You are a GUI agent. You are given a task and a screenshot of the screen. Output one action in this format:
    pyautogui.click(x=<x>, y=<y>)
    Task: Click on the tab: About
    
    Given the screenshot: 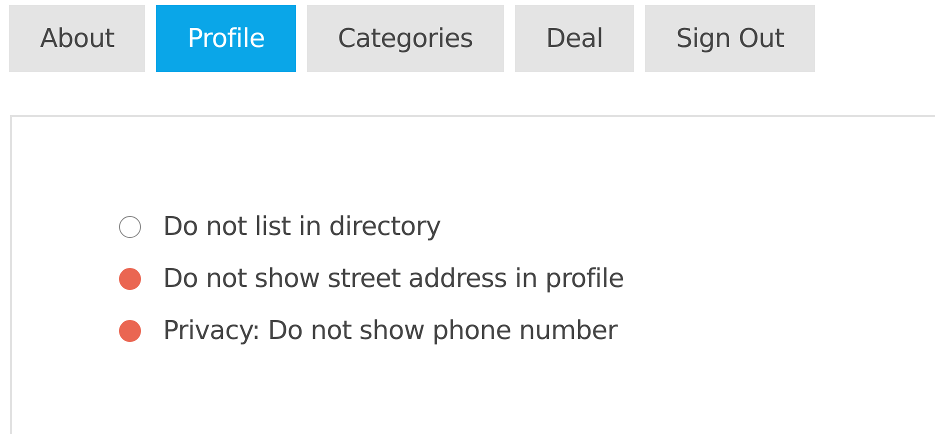 What is the action you would take?
    pyautogui.click(x=77, y=38)
    